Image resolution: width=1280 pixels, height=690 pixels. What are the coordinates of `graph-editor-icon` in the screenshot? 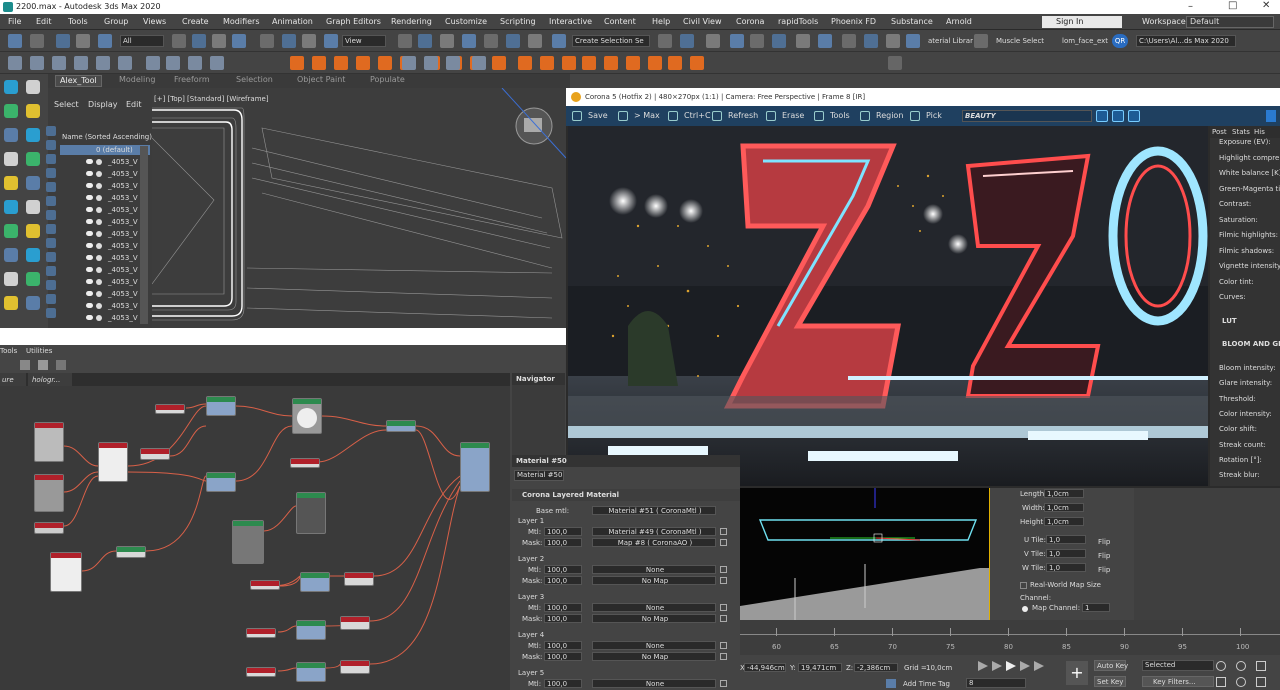 It's located at (757, 41).